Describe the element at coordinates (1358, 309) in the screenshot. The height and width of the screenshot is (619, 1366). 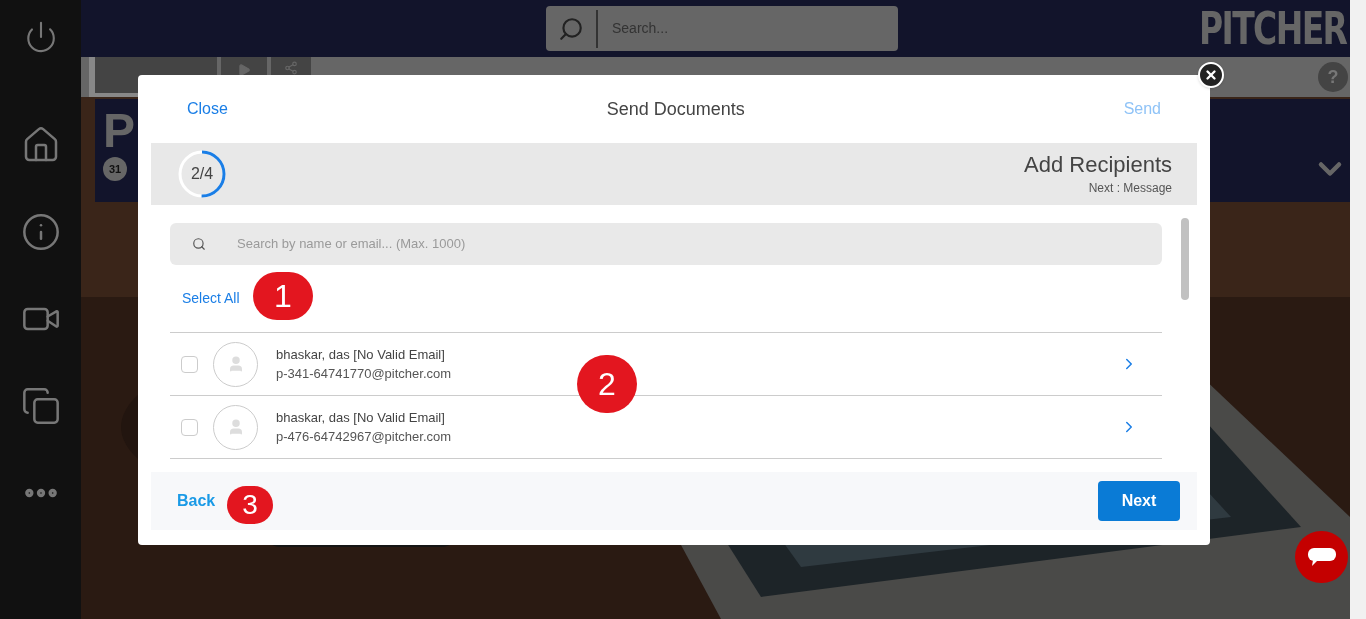
I see `scrollbar` at that location.